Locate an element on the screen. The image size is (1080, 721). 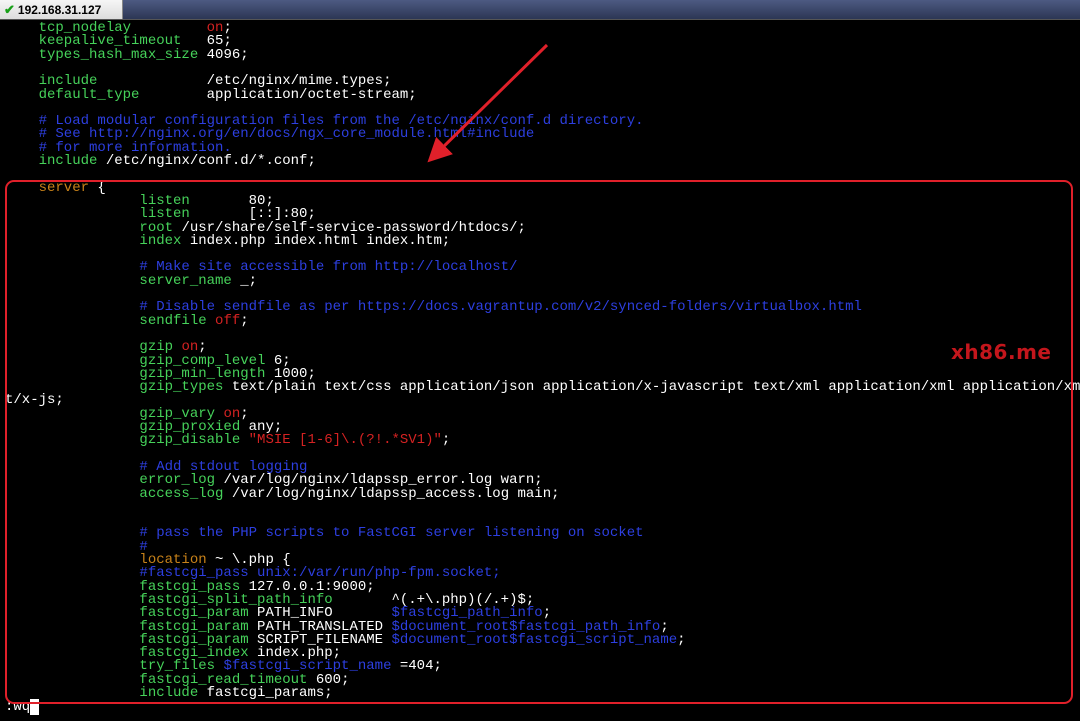
vim-command-text: :wq is located at coordinates (18, 707).